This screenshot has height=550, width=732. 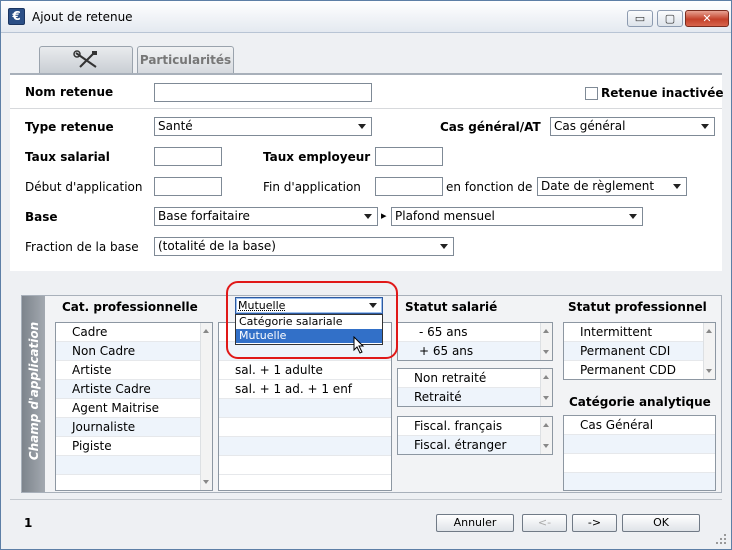 I want to click on list-item: Intermittent, so click(x=639, y=332).